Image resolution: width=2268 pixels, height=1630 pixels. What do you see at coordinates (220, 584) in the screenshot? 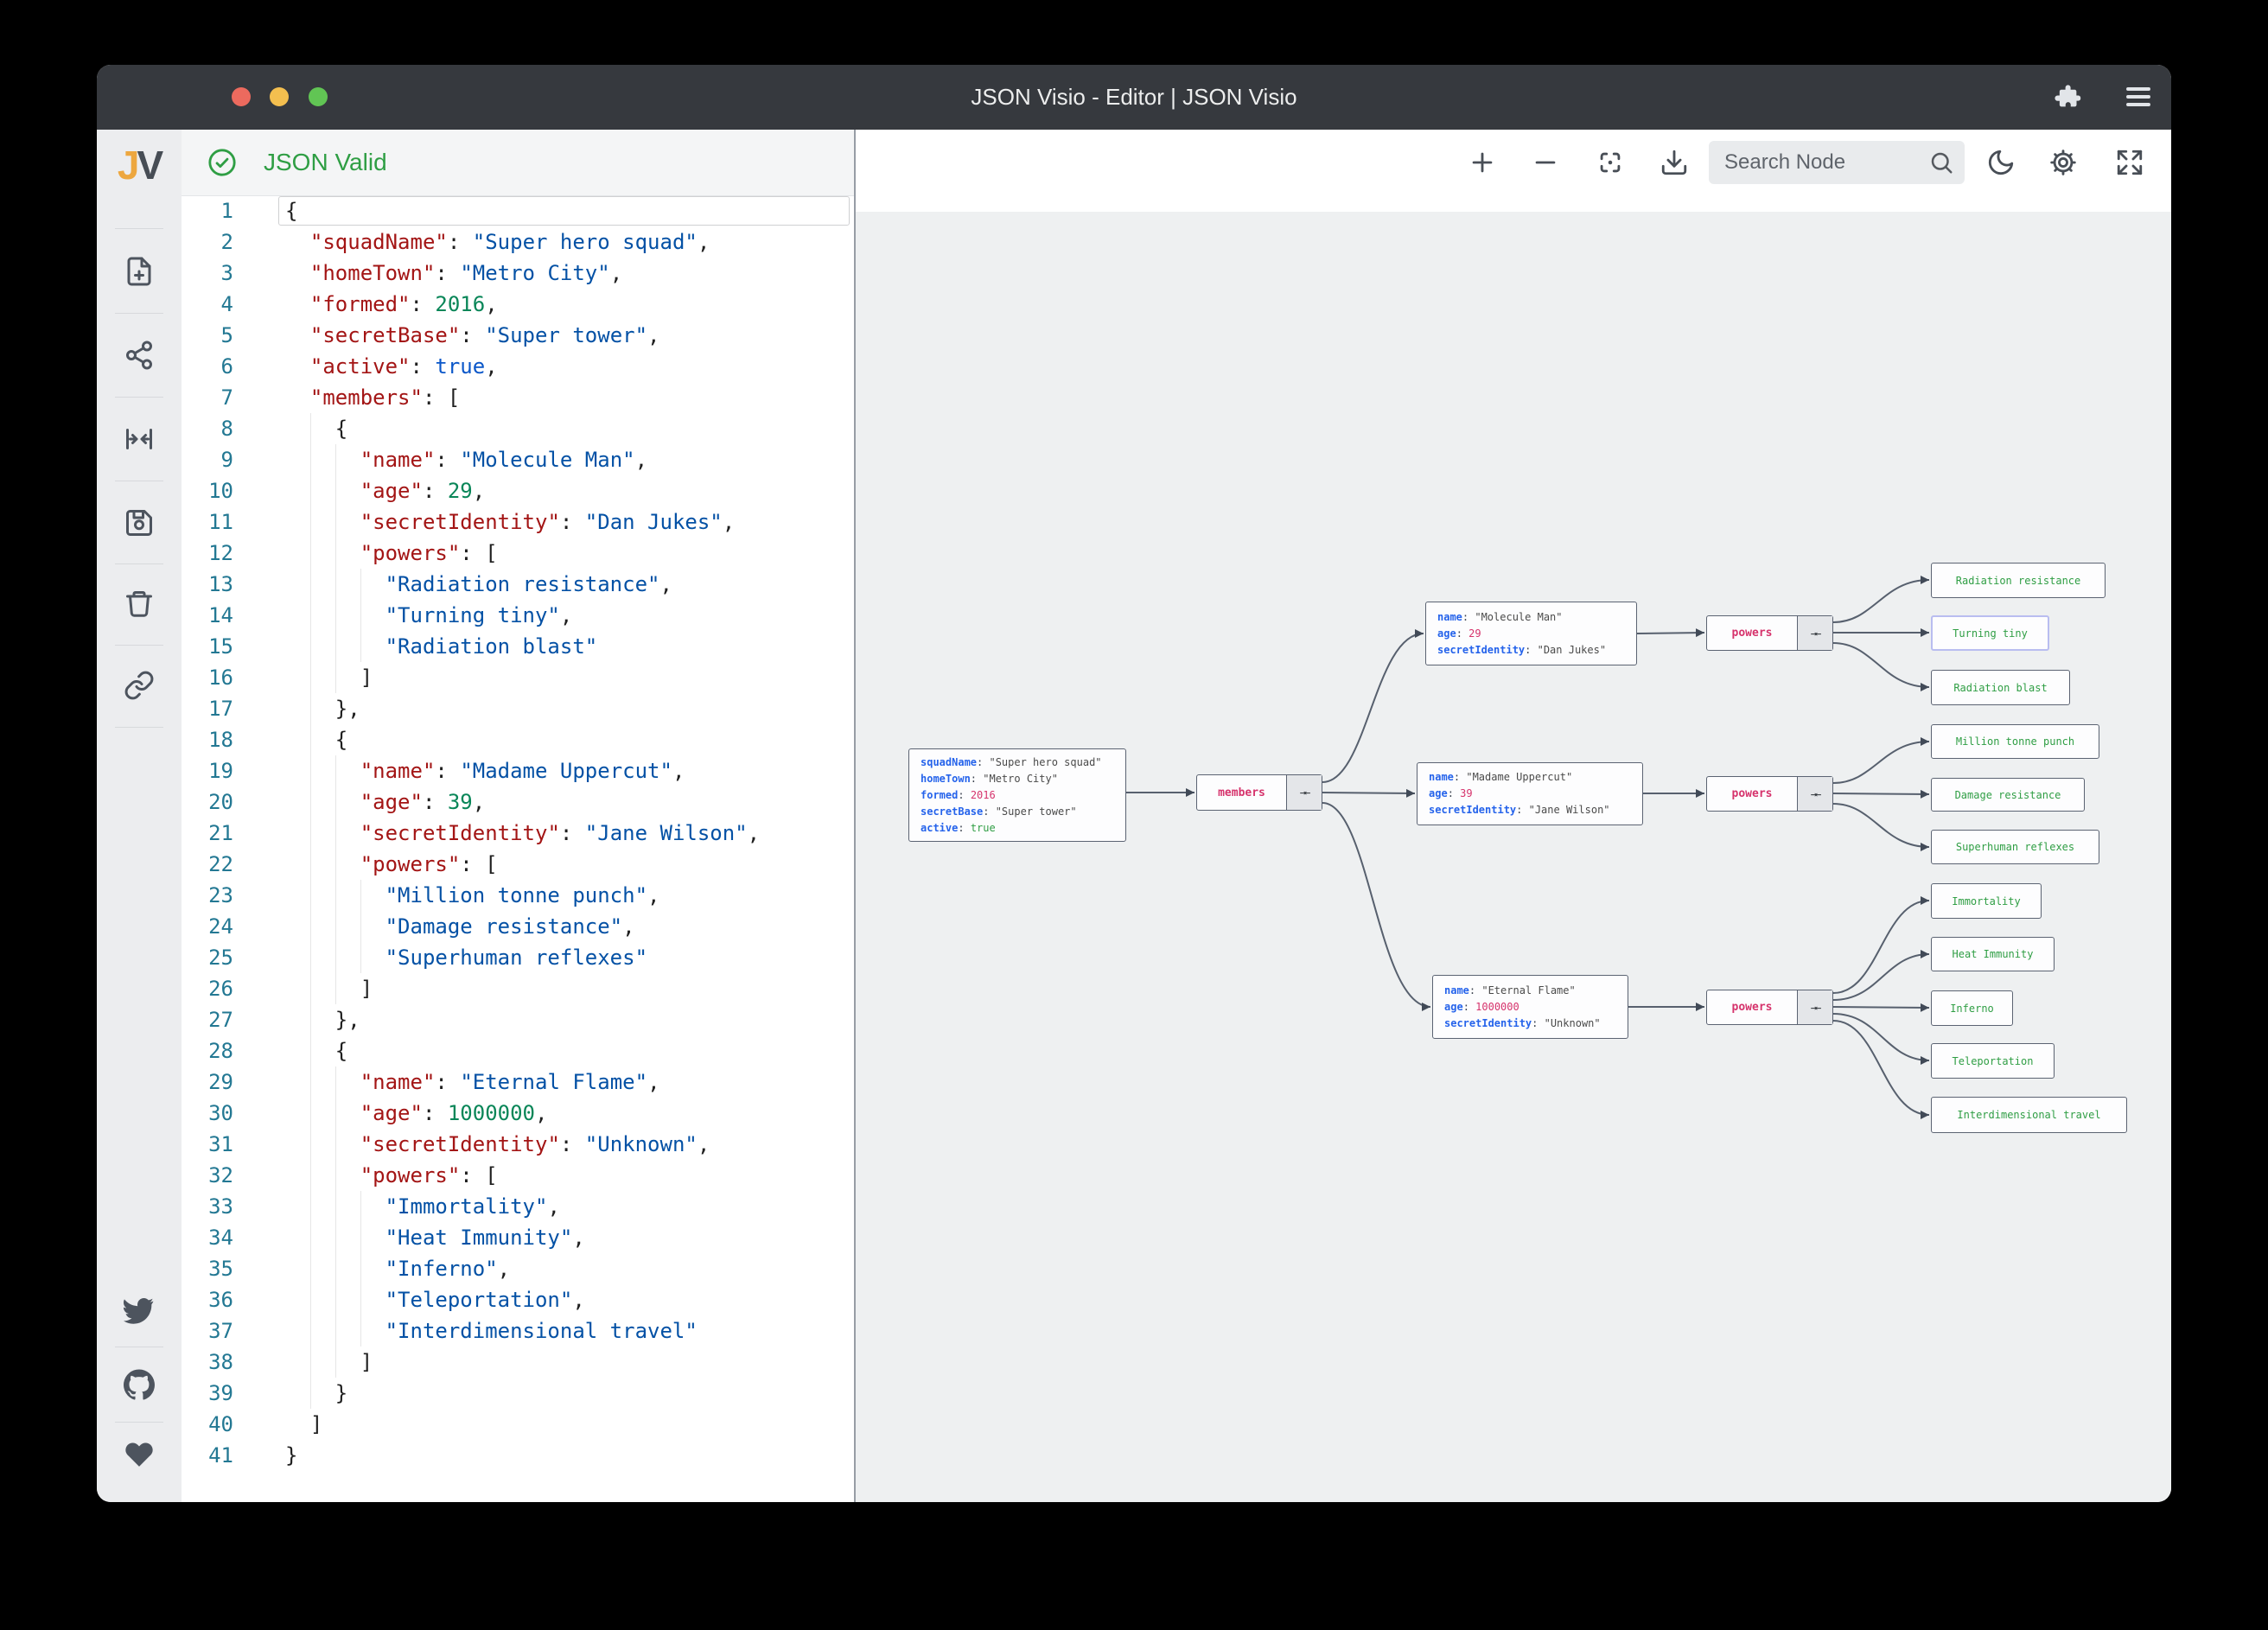
I see `line-number: 13` at bounding box center [220, 584].